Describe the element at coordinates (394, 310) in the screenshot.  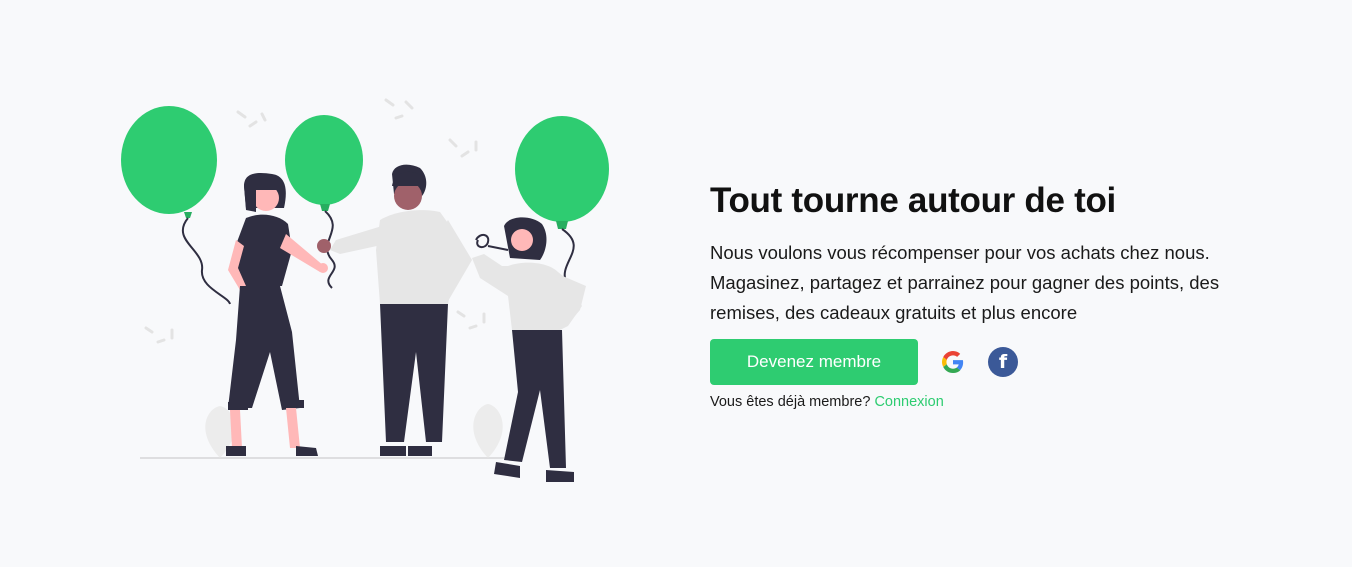
I see `man-middle-figure` at that location.